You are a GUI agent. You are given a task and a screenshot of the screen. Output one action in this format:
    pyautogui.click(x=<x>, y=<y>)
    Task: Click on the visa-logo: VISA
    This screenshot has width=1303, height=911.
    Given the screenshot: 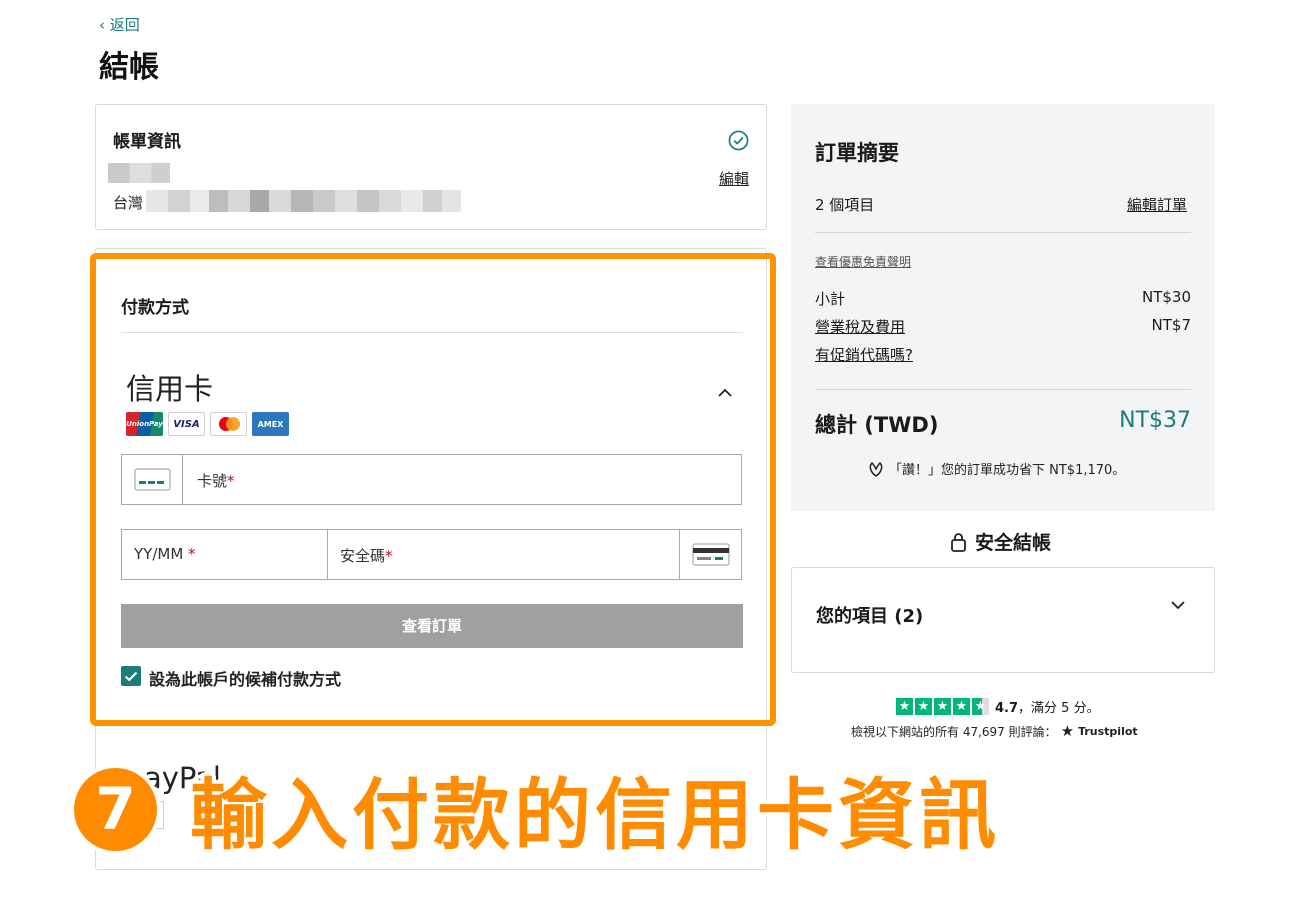 What is the action you would take?
    pyautogui.click(x=186, y=424)
    